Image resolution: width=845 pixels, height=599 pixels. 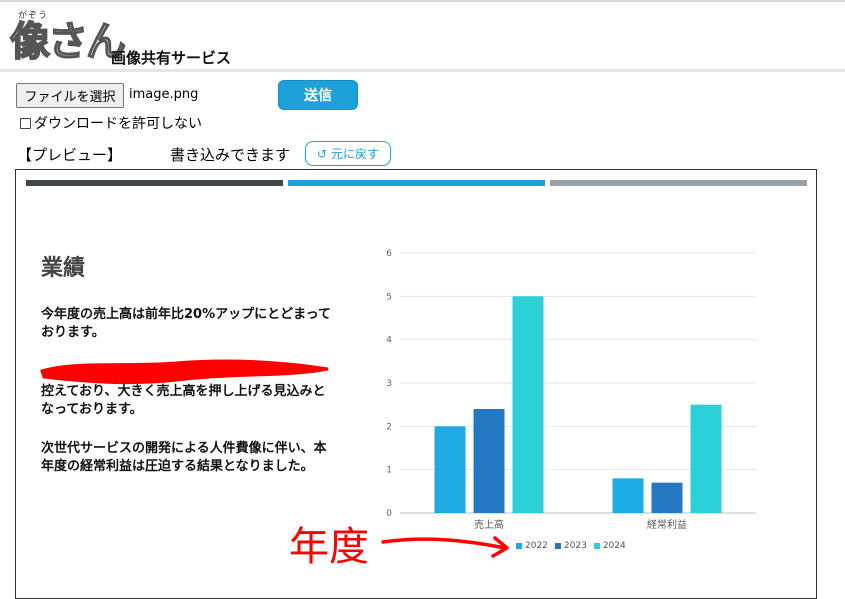 What do you see at coordinates (536, 546) in the screenshot?
I see `legend-label: 2022` at bounding box center [536, 546].